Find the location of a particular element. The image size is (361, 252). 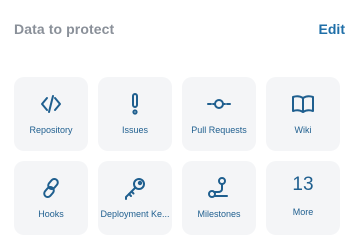

tile-milestones: Milestones is located at coordinates (219, 198).